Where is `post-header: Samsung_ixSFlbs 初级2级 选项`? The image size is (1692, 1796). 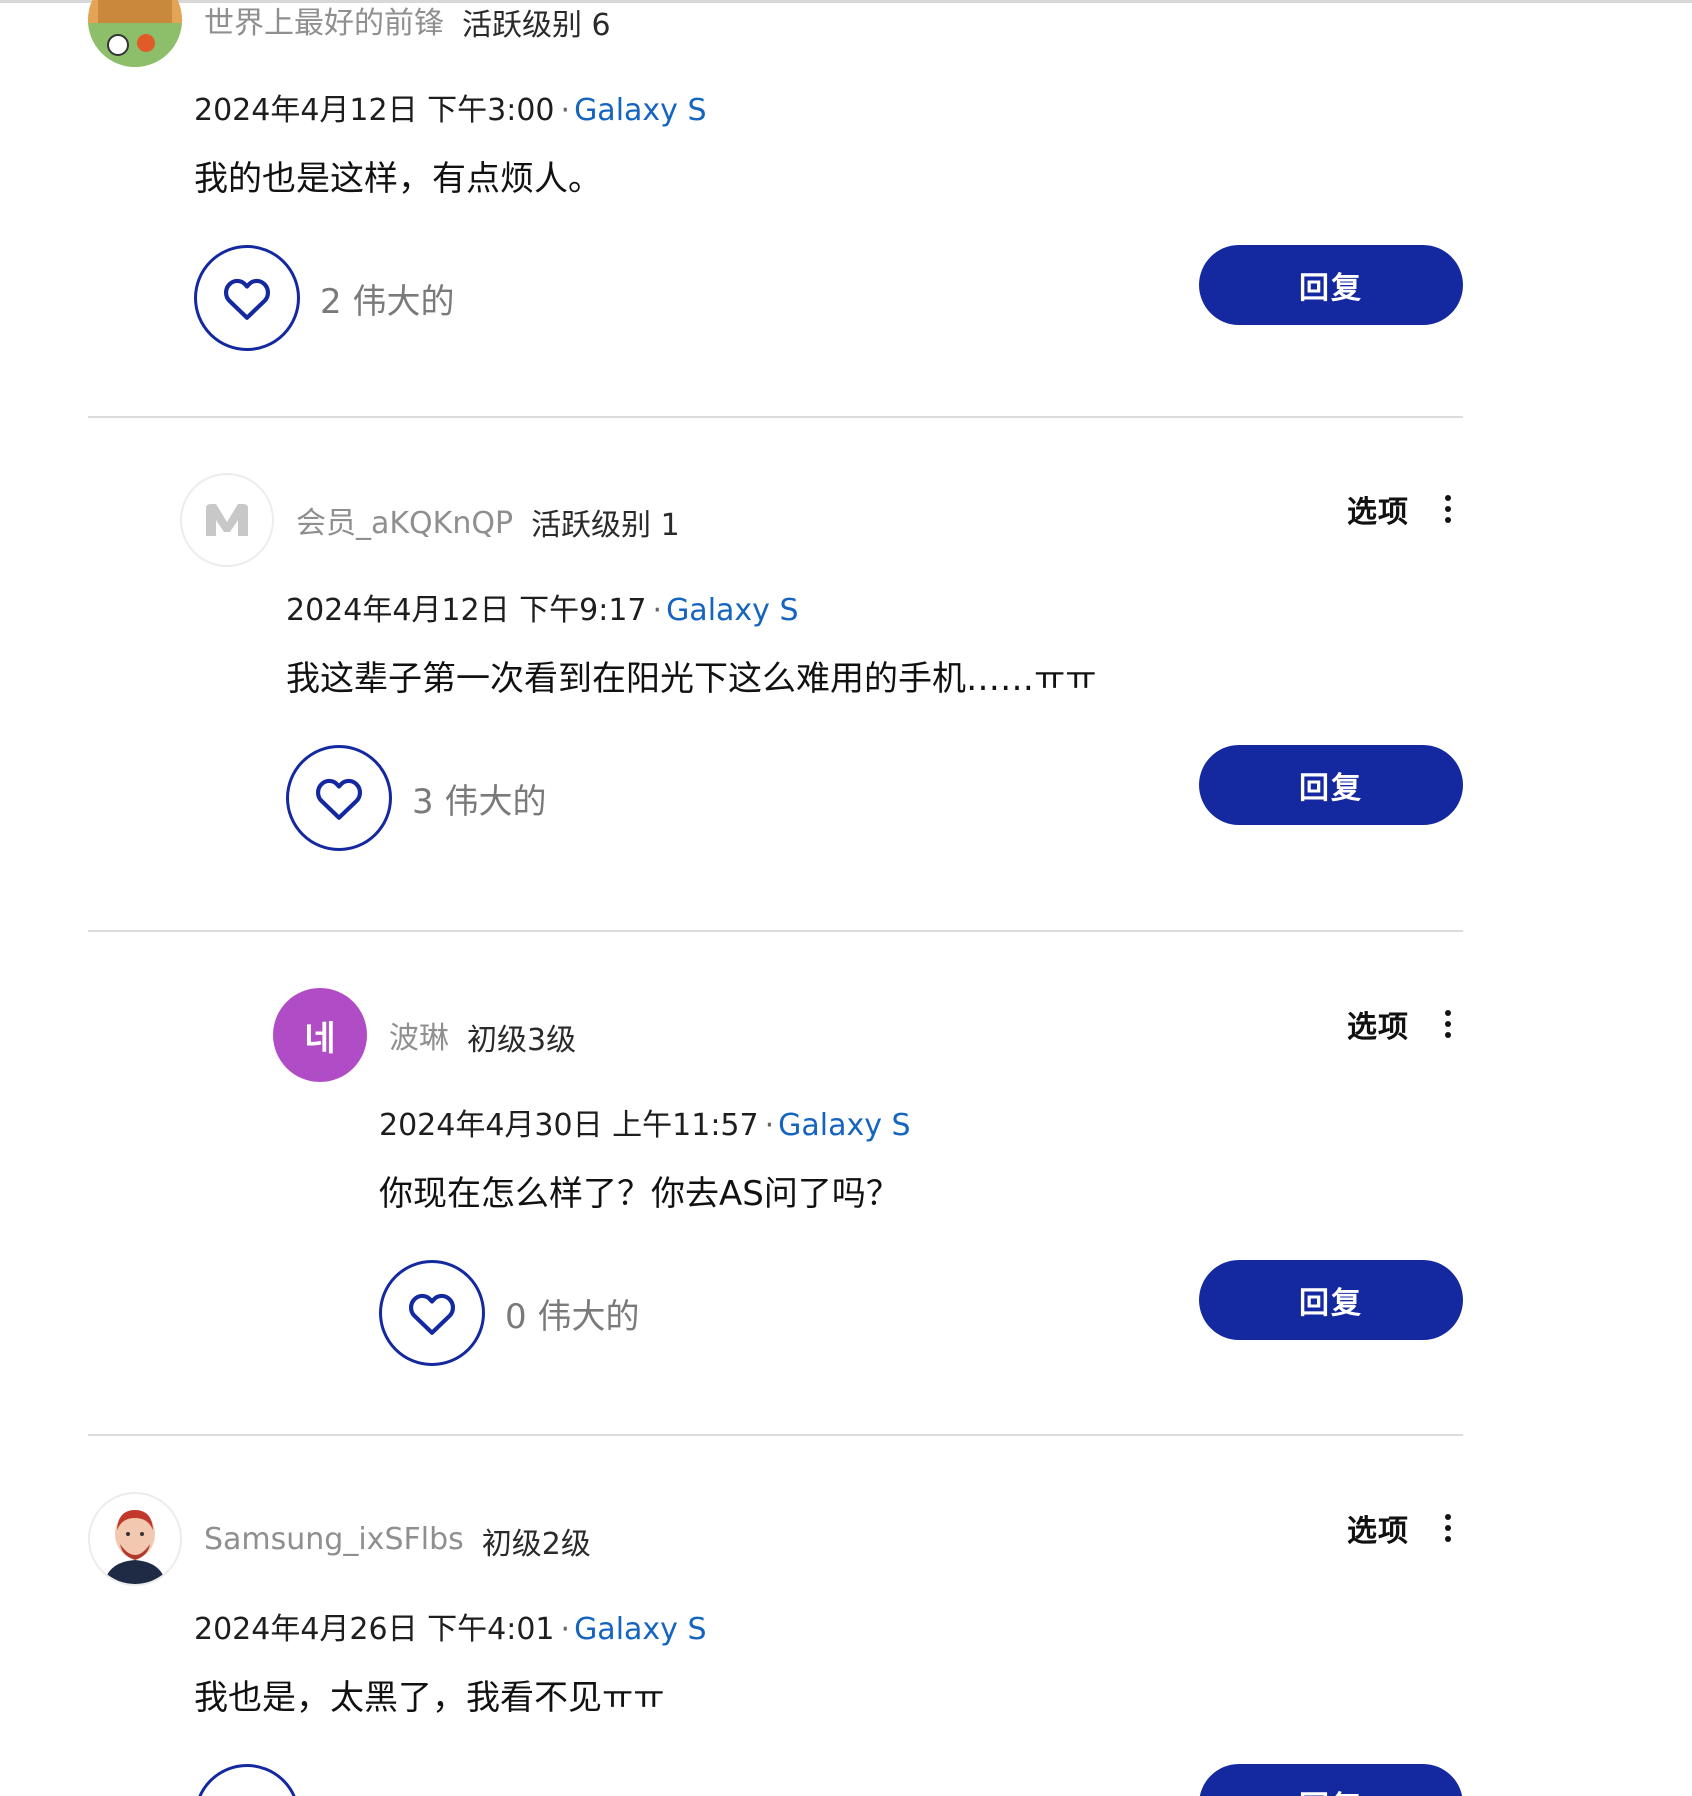
post-header: Samsung_ixSFlbs 初级2级 选项 is located at coordinates (775, 1539).